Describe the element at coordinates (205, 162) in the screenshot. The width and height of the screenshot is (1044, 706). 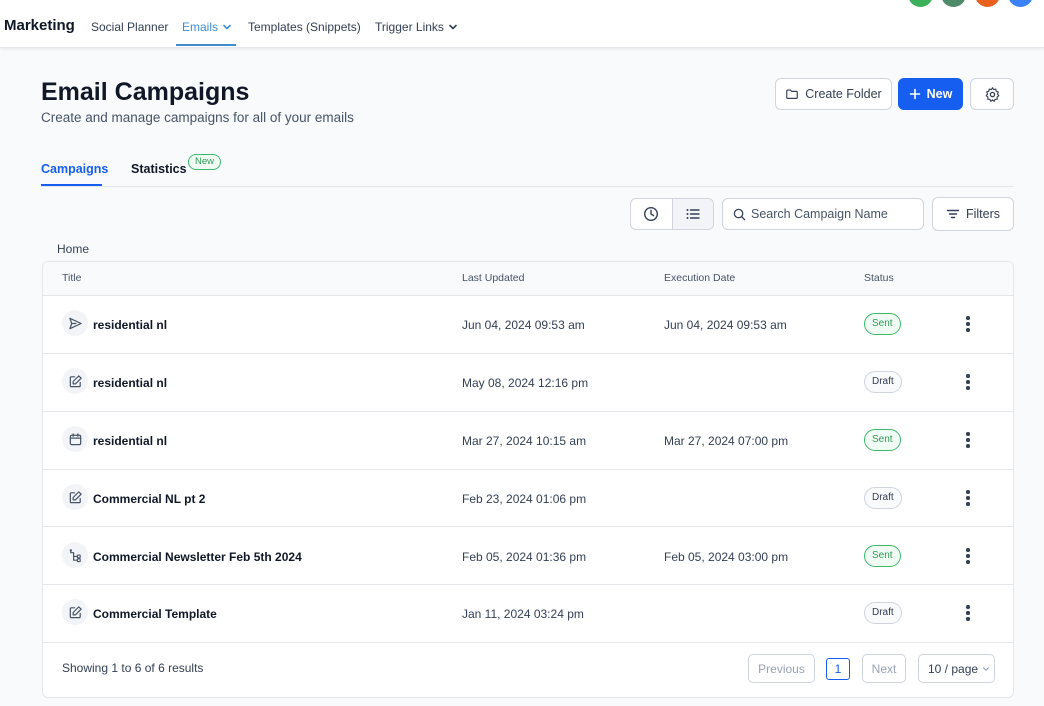
I see `new-badge: New` at that location.